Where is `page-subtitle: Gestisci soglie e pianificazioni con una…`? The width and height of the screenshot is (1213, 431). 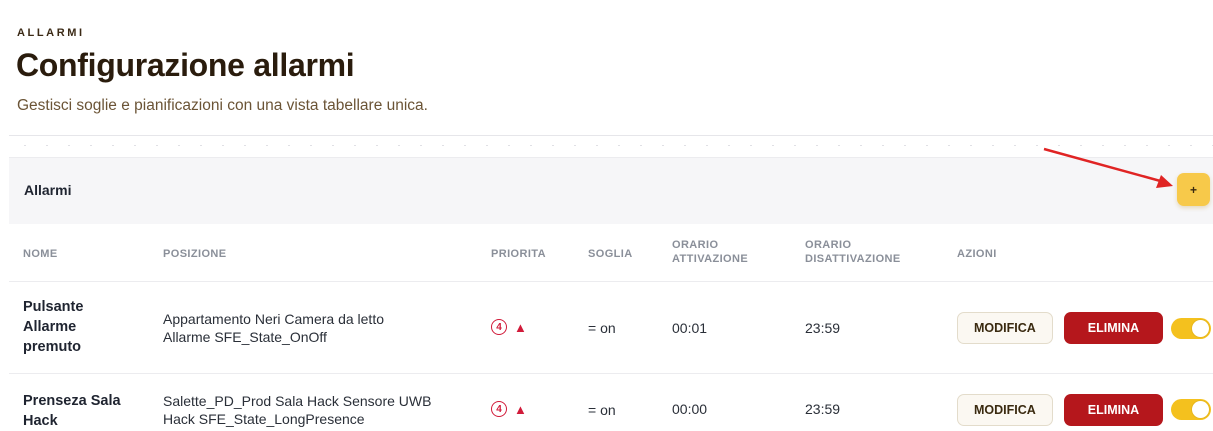 page-subtitle: Gestisci soglie e pianificazioni con una… is located at coordinates (222, 105).